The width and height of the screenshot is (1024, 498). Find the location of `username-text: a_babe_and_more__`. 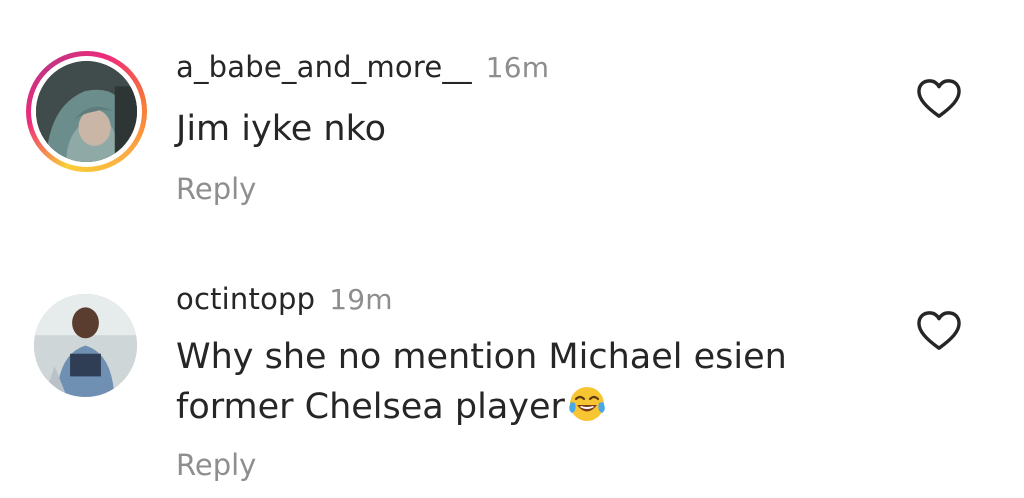

username-text: a_babe_and_more__ is located at coordinates (324, 67).